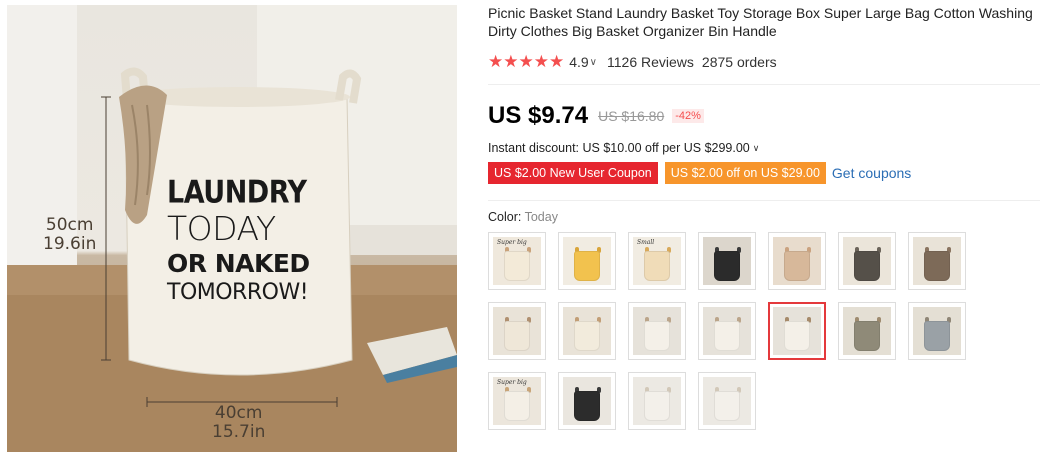 This screenshot has width=1045, height=456. I want to click on height-dimension-label: 50cm 19.6in, so click(69, 235).